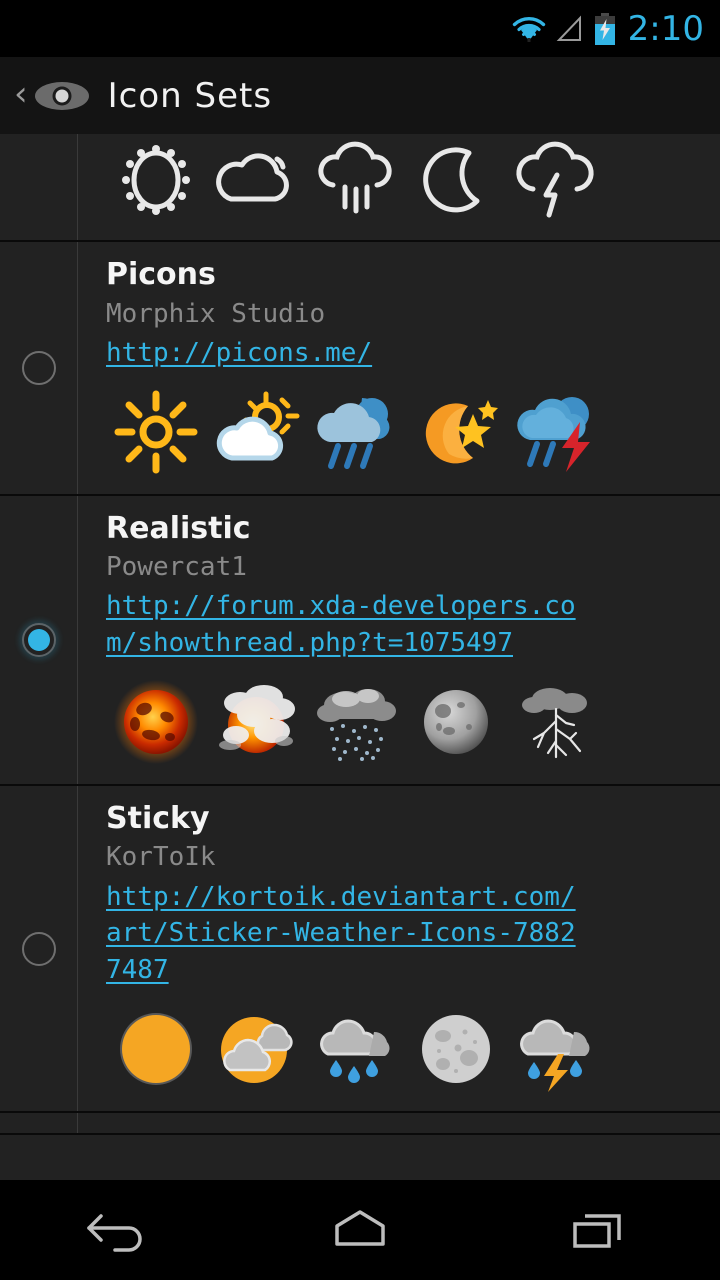 This screenshot has width=720, height=1280. What do you see at coordinates (556, 180) in the screenshot?
I see `thunderstorm-outline-icon` at bounding box center [556, 180].